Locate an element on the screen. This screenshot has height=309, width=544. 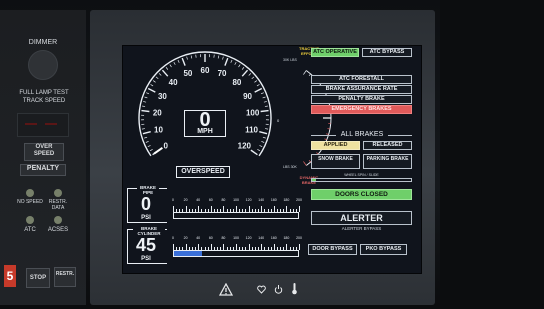
brake-cylinder-bar is located at coordinates (236, 253).